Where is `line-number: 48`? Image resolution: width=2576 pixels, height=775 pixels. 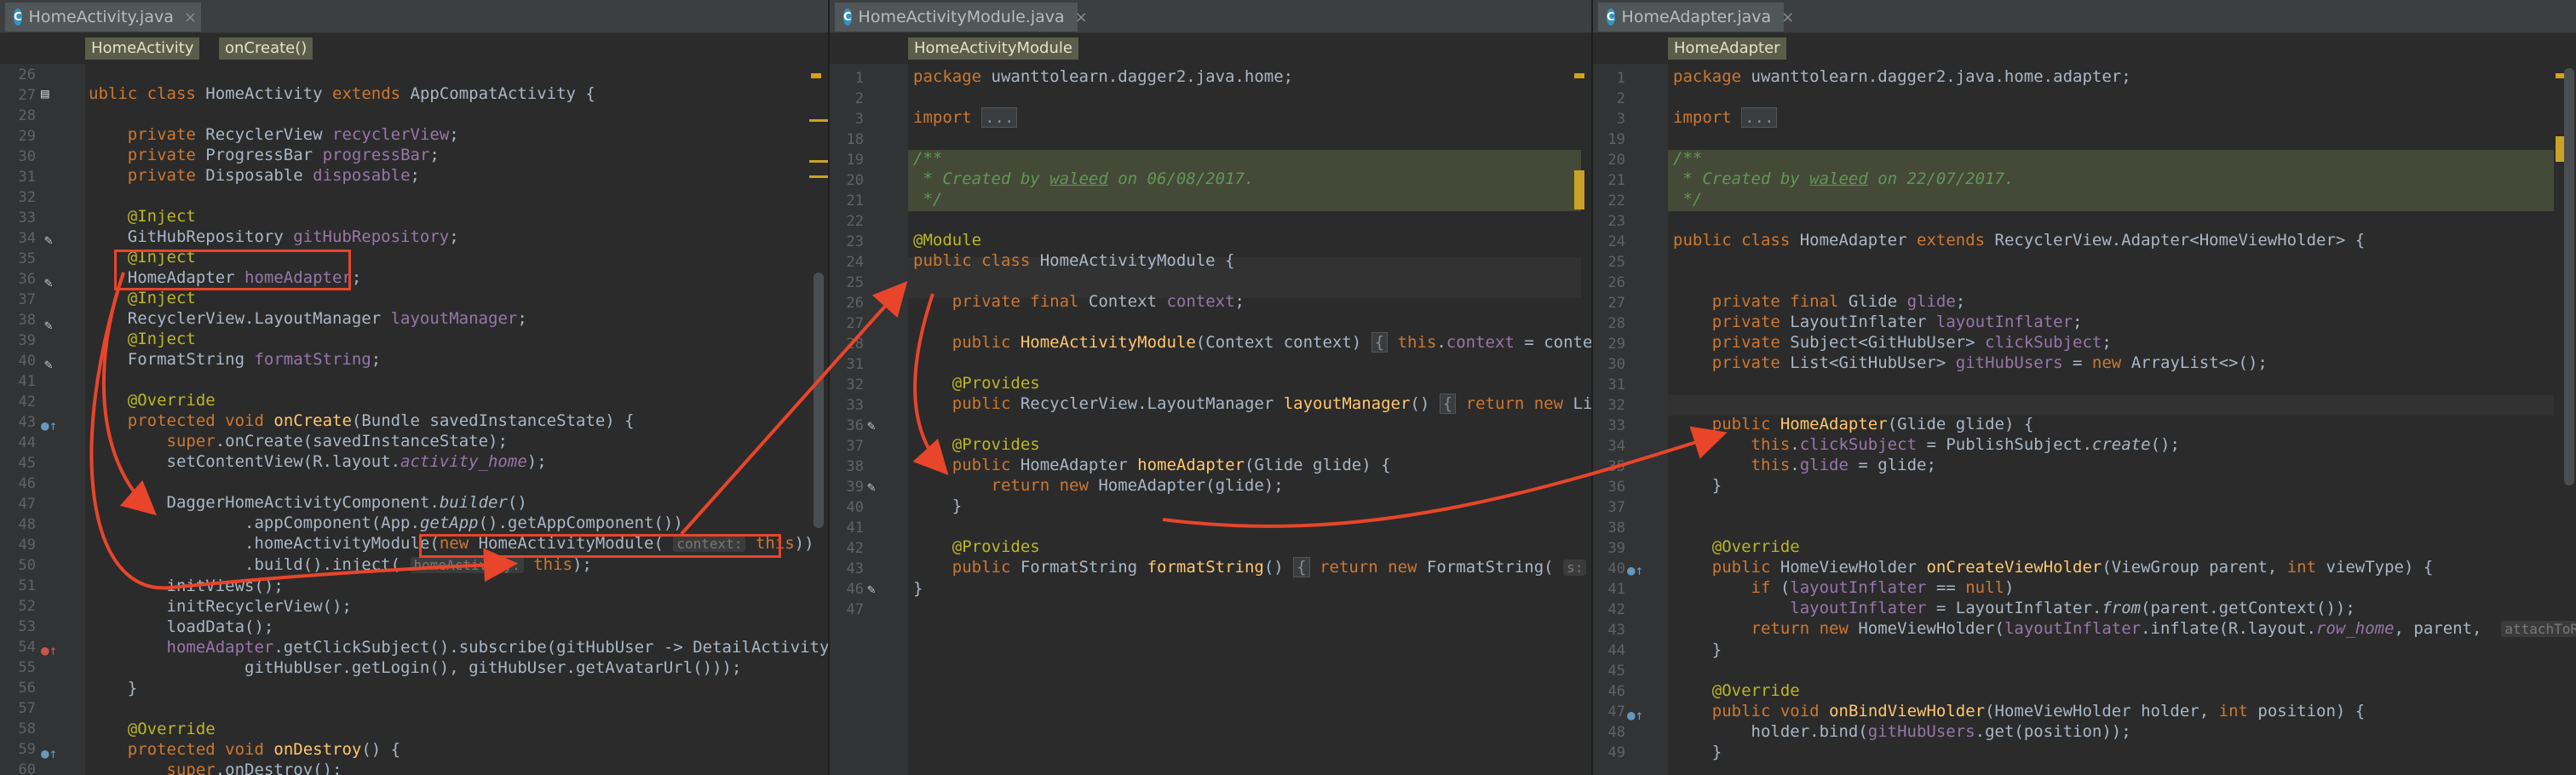 line-number: 48 is located at coordinates (1616, 732).